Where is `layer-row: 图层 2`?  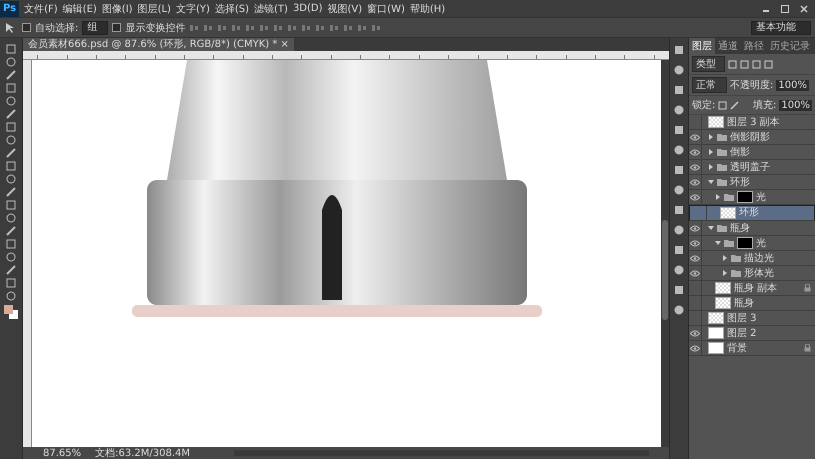
layer-row: 图层 2 is located at coordinates (752, 333).